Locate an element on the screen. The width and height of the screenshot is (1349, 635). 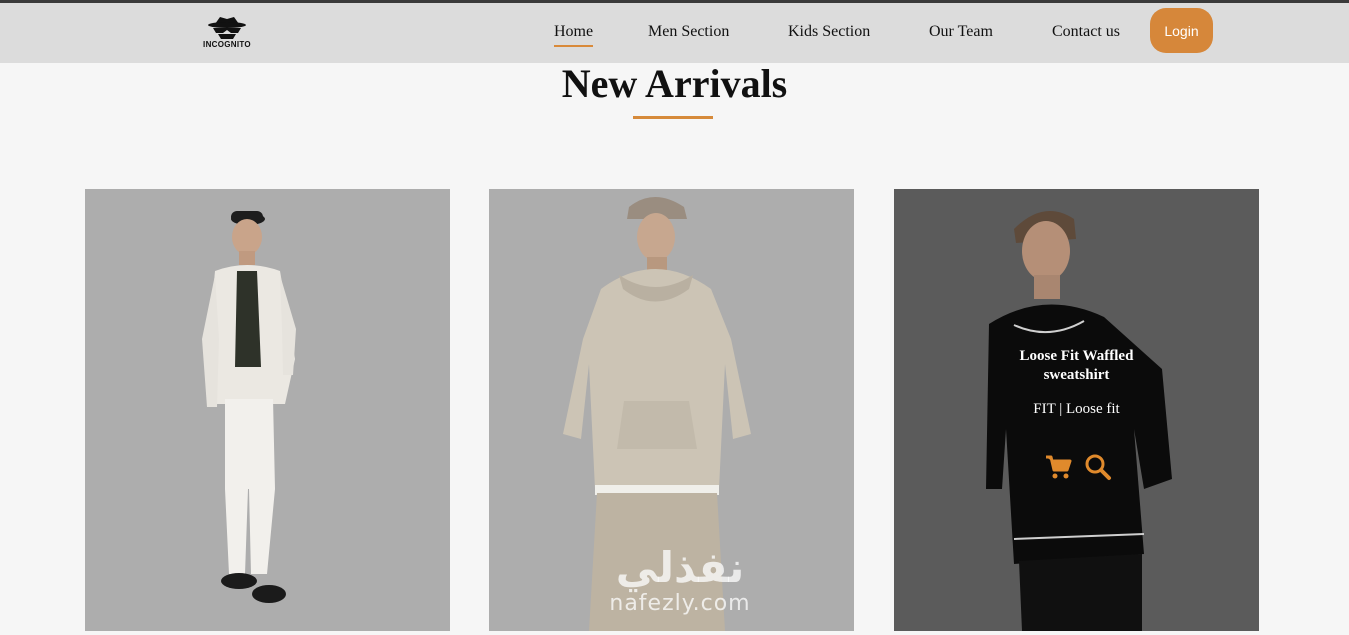
nav-our-team: Our Team is located at coordinates (961, 32).